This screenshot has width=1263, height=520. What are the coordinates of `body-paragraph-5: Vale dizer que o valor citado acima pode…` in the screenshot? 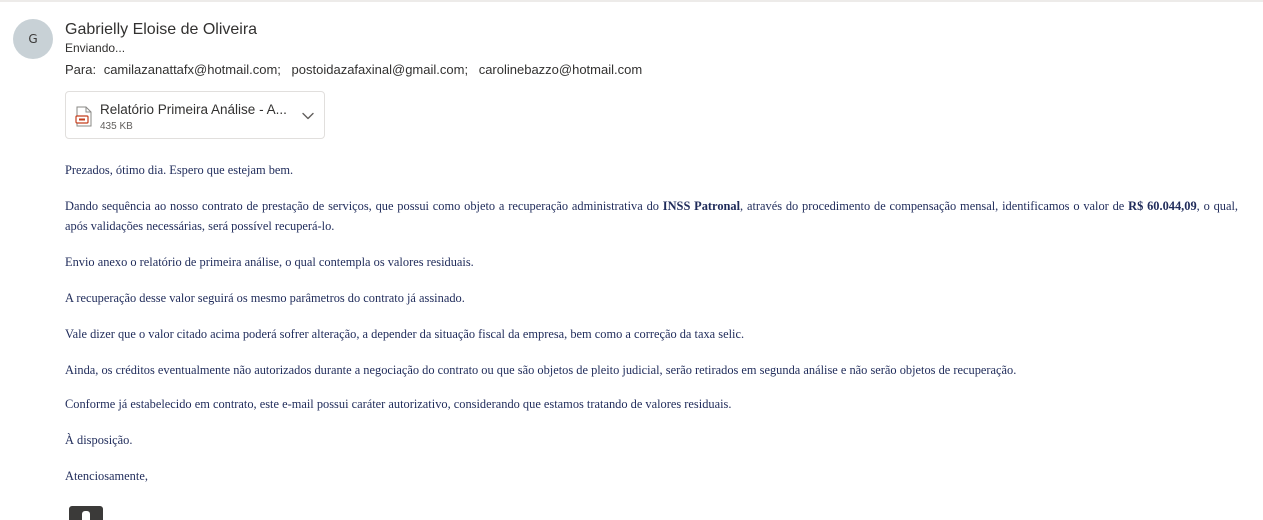 It's located at (405, 334).